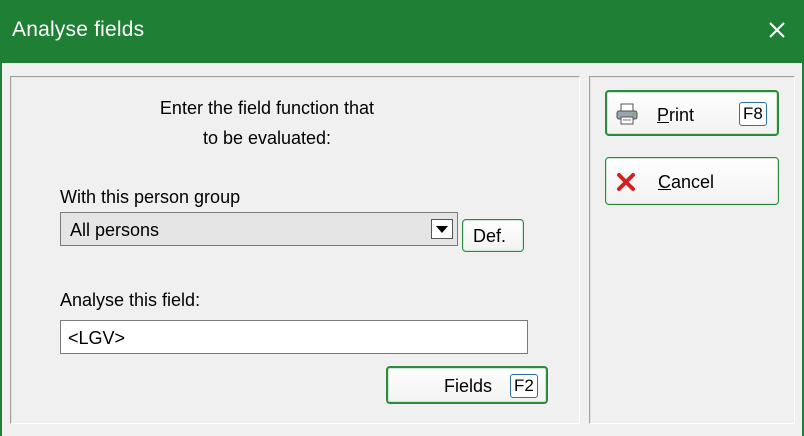  I want to click on field-label: Analyse this field:, so click(130, 300).